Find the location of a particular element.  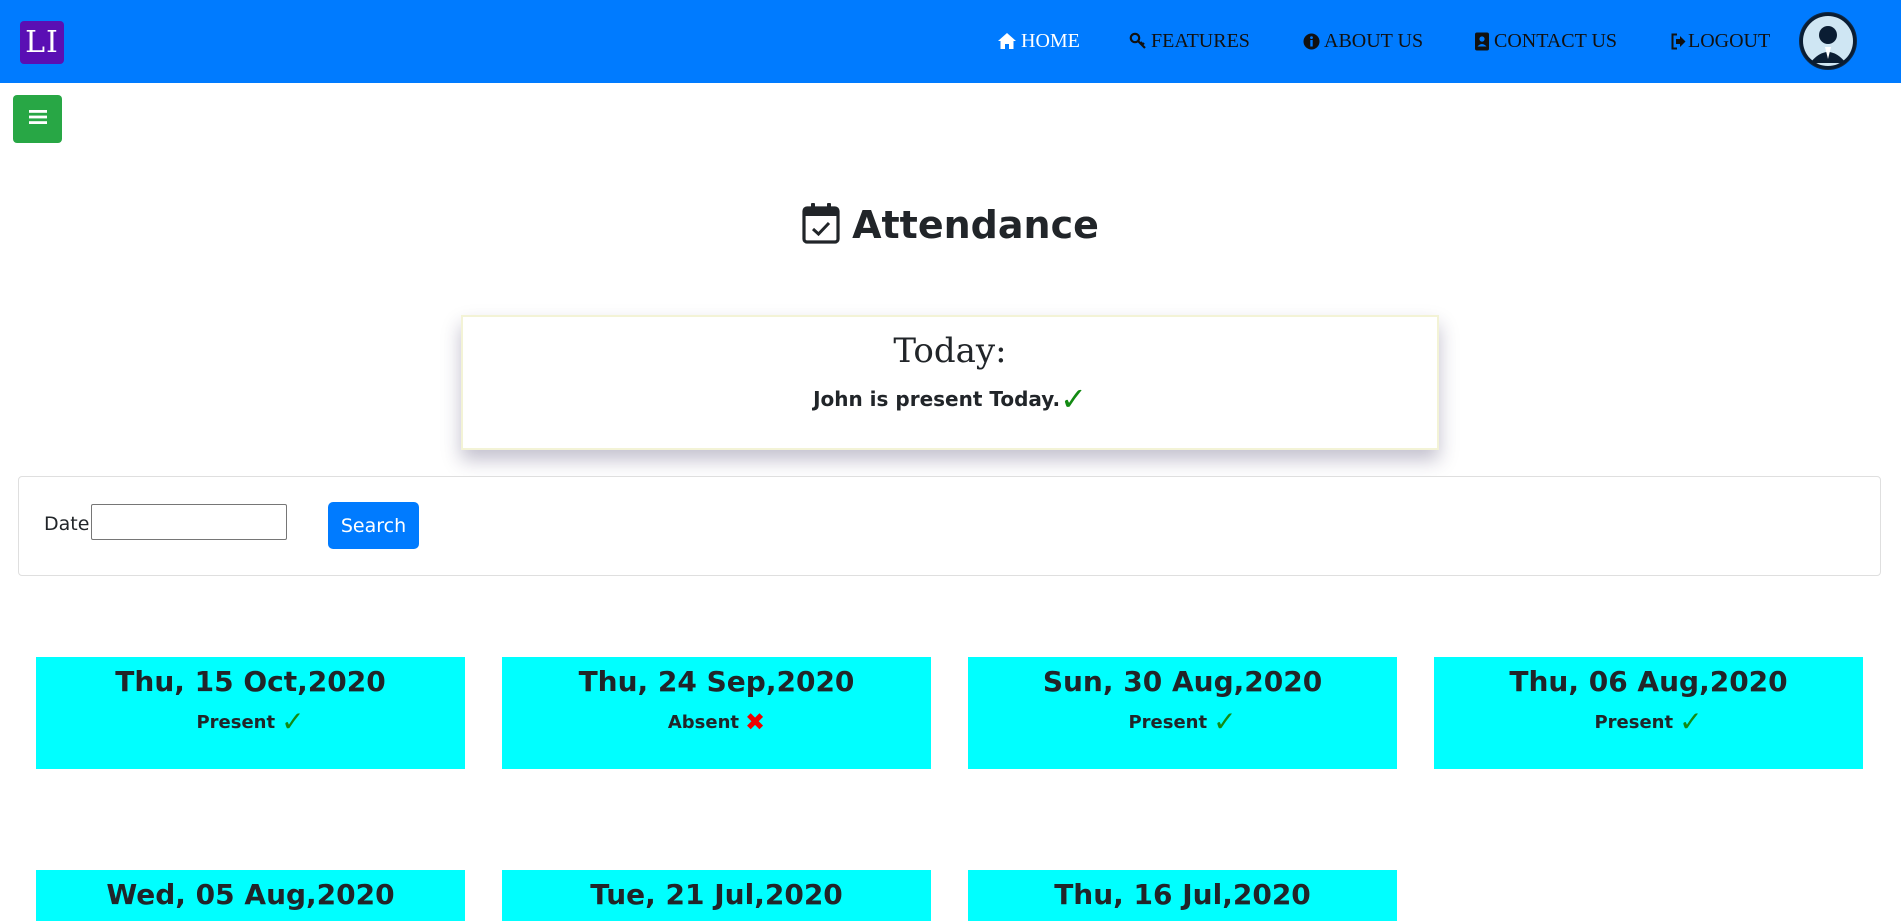

info-icon is located at coordinates (1311, 41).